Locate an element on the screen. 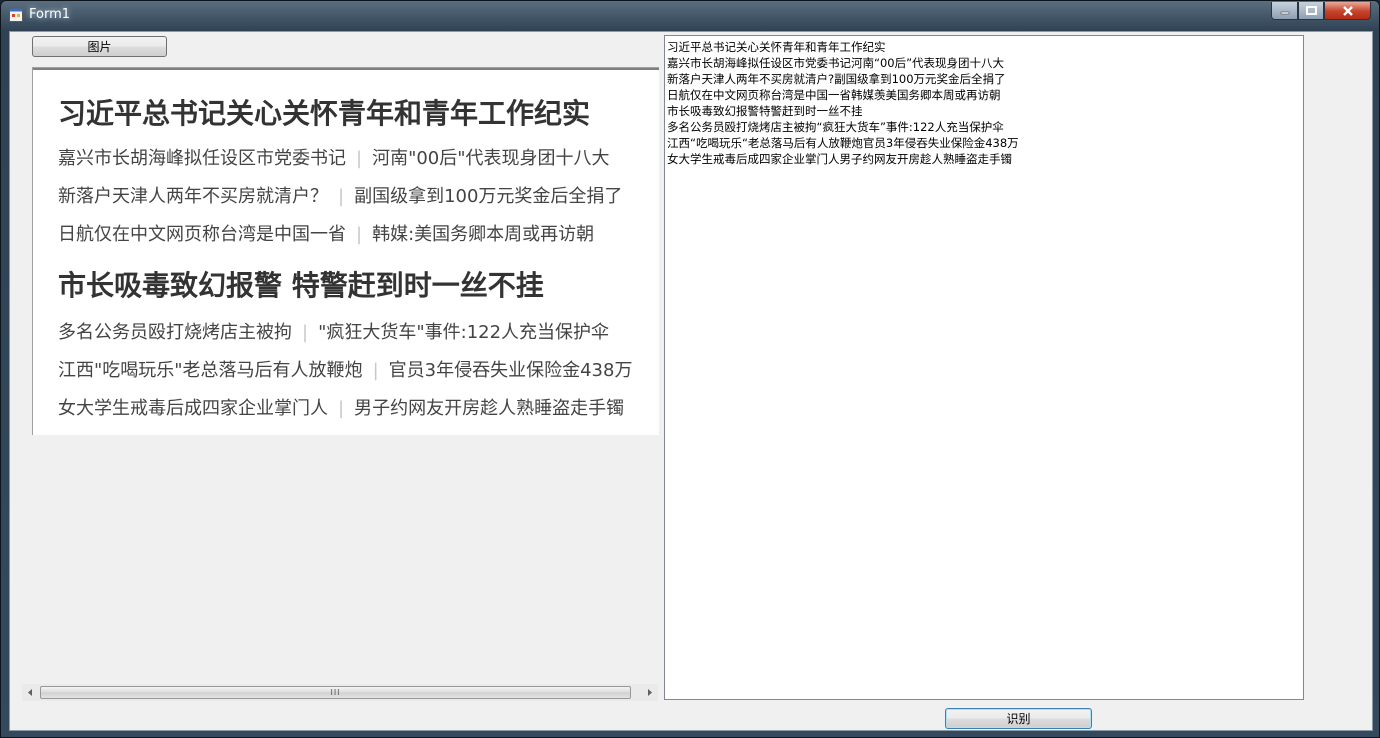  title-bar: Form1 is located at coordinates (690, 16).